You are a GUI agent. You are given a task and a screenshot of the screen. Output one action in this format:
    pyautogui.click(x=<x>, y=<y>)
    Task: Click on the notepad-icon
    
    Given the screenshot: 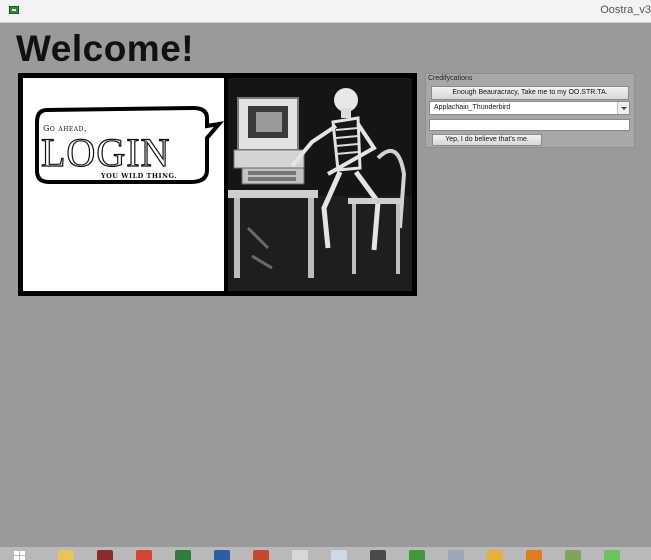 What is the action you would take?
    pyautogui.click(x=573, y=555)
    